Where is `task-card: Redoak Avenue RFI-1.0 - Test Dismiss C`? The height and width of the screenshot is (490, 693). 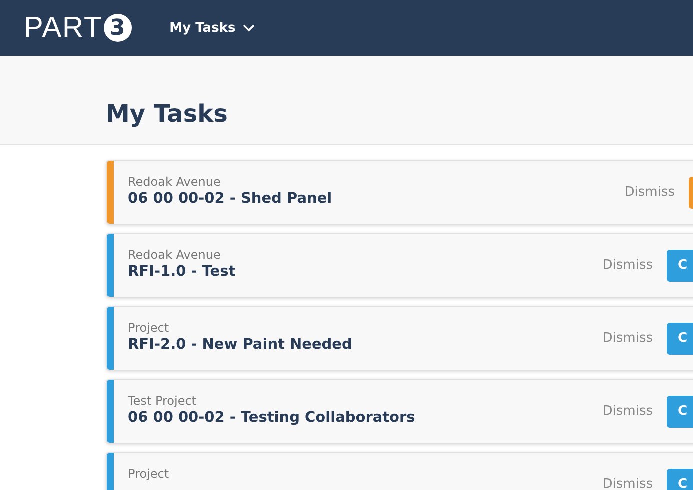
task-card: Redoak Avenue RFI-1.0 - Test Dismiss C is located at coordinates (399, 265).